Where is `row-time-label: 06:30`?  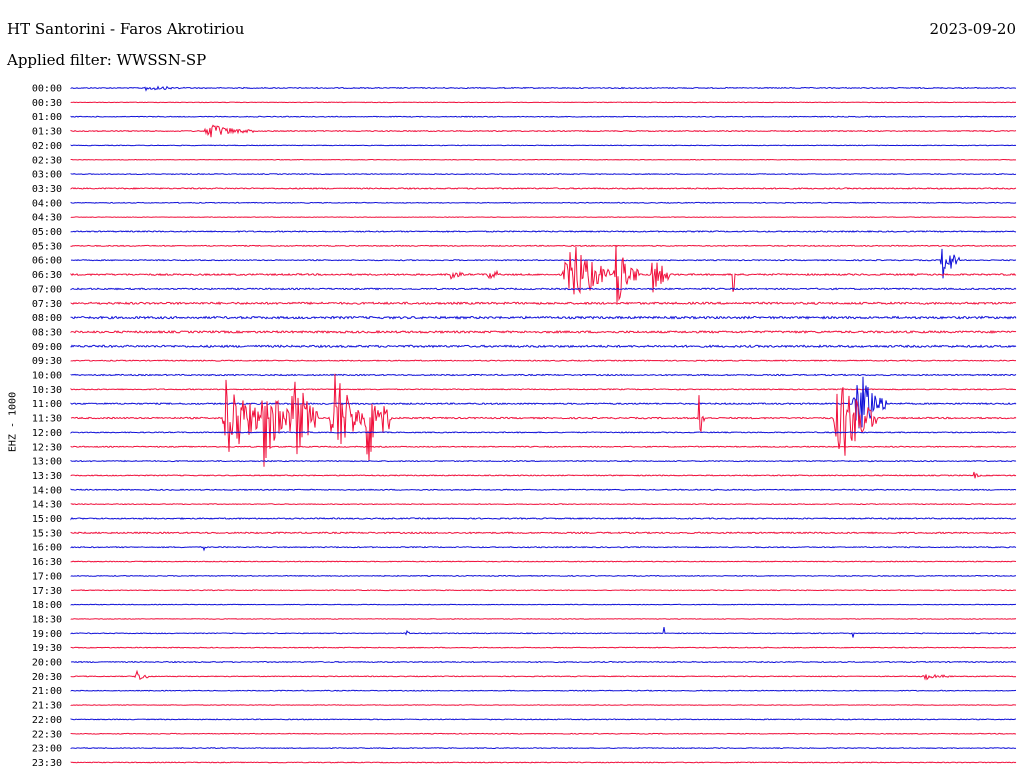 row-time-label: 06:30 is located at coordinates (47, 275).